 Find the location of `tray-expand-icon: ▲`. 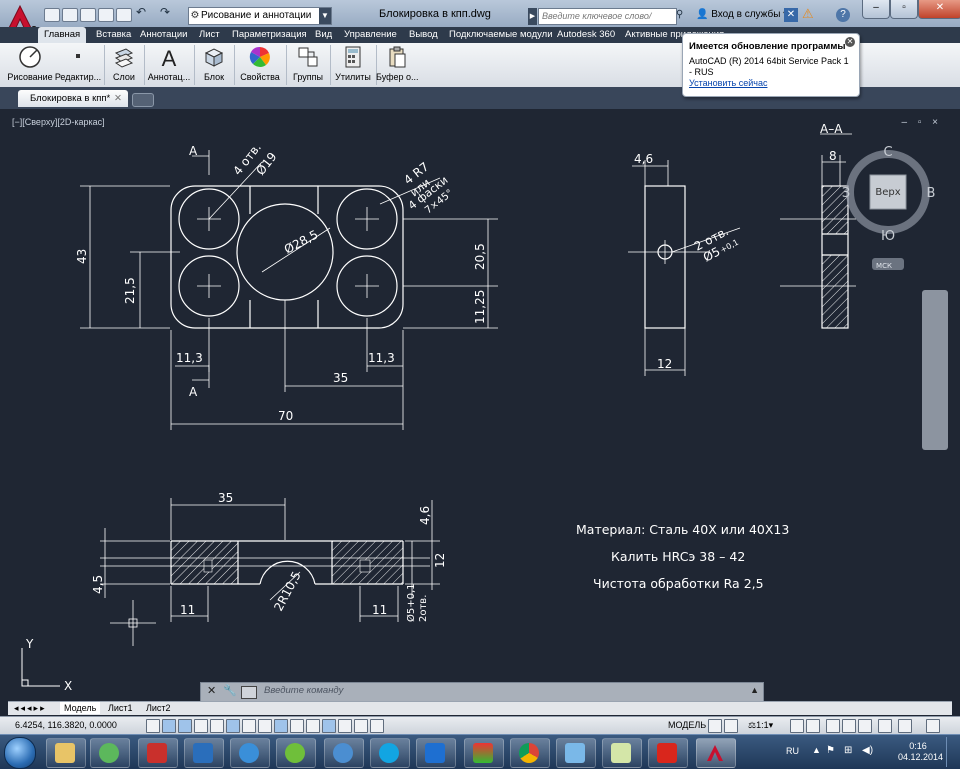

tray-expand-icon: ▲ is located at coordinates (816, 750).